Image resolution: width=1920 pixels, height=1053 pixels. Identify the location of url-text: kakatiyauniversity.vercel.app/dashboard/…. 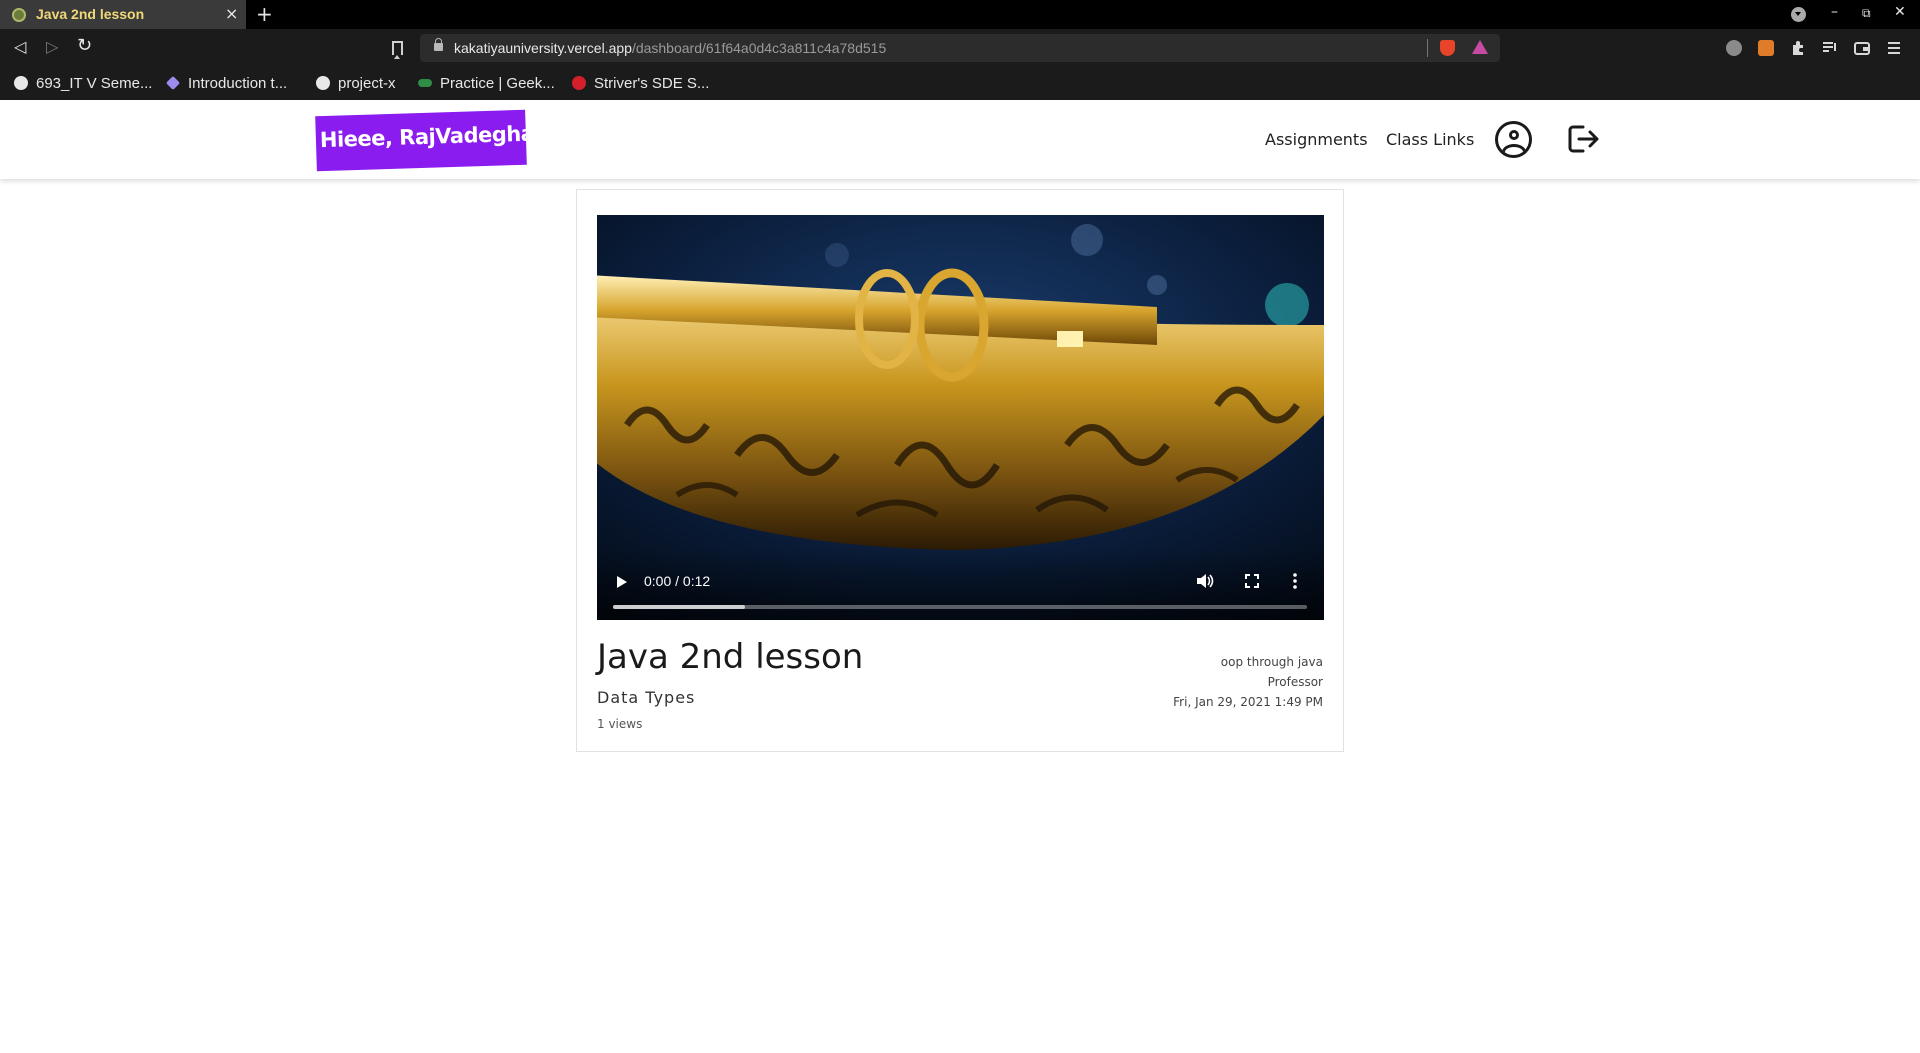
(670, 48).